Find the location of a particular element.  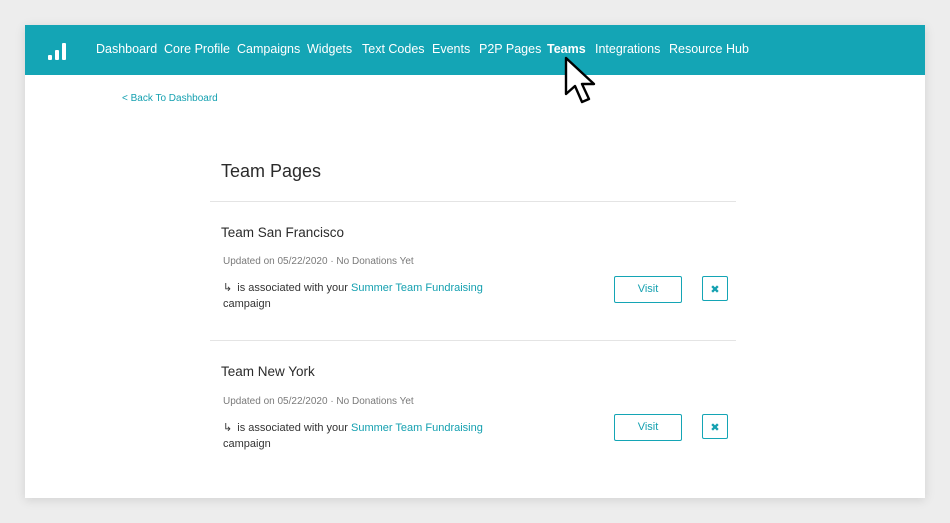

nav-item-integrations: Integrations is located at coordinates (627, 49).